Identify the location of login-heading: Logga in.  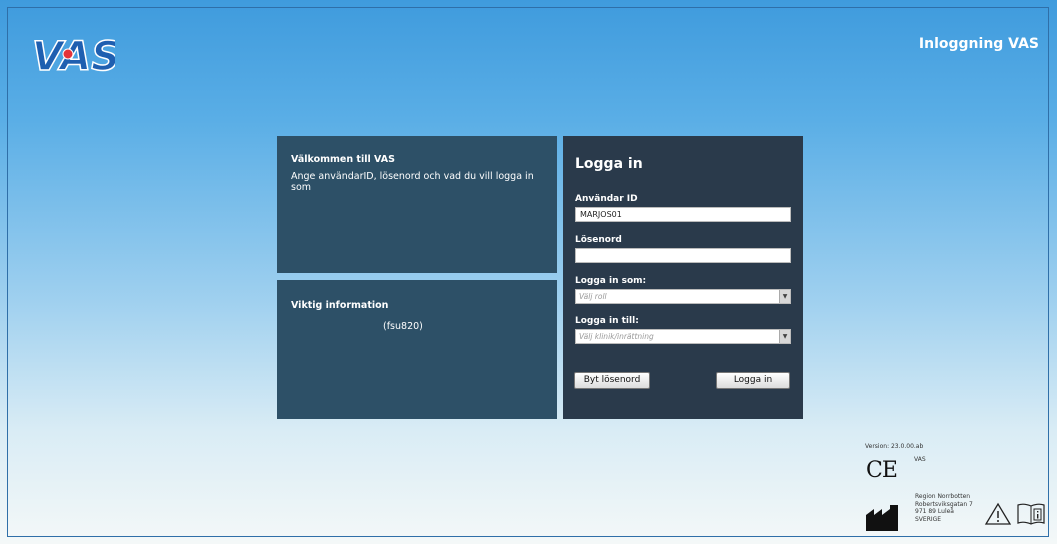
(609, 164).